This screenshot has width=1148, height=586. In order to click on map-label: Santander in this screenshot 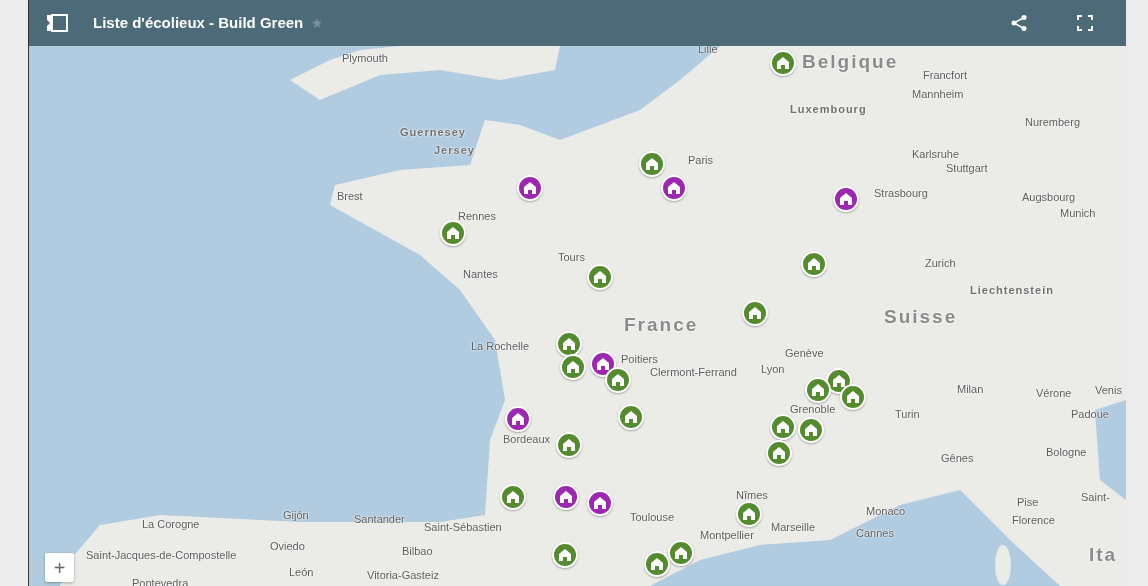, I will do `click(379, 519)`.